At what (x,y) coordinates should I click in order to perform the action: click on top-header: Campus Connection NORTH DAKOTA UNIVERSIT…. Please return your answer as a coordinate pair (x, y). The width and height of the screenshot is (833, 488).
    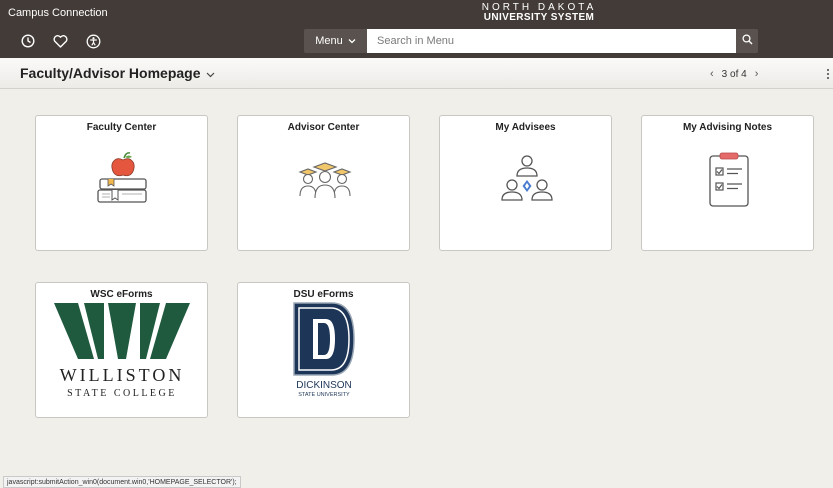
    Looking at the image, I should click on (416, 29).